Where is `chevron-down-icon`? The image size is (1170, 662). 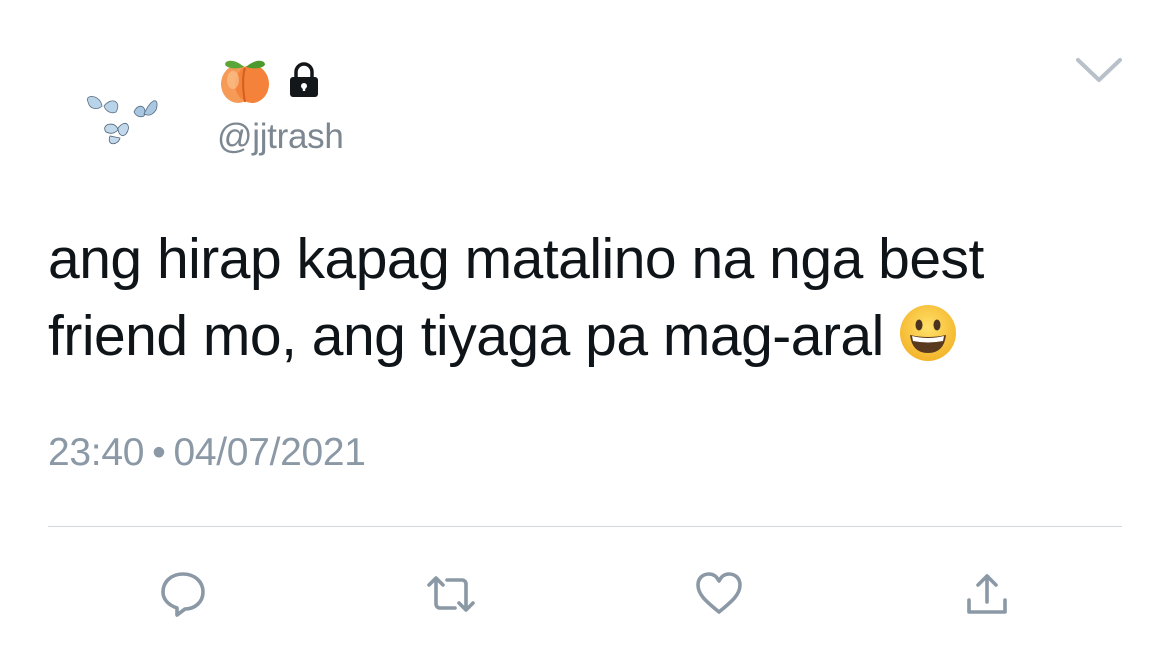 chevron-down-icon is located at coordinates (1099, 70).